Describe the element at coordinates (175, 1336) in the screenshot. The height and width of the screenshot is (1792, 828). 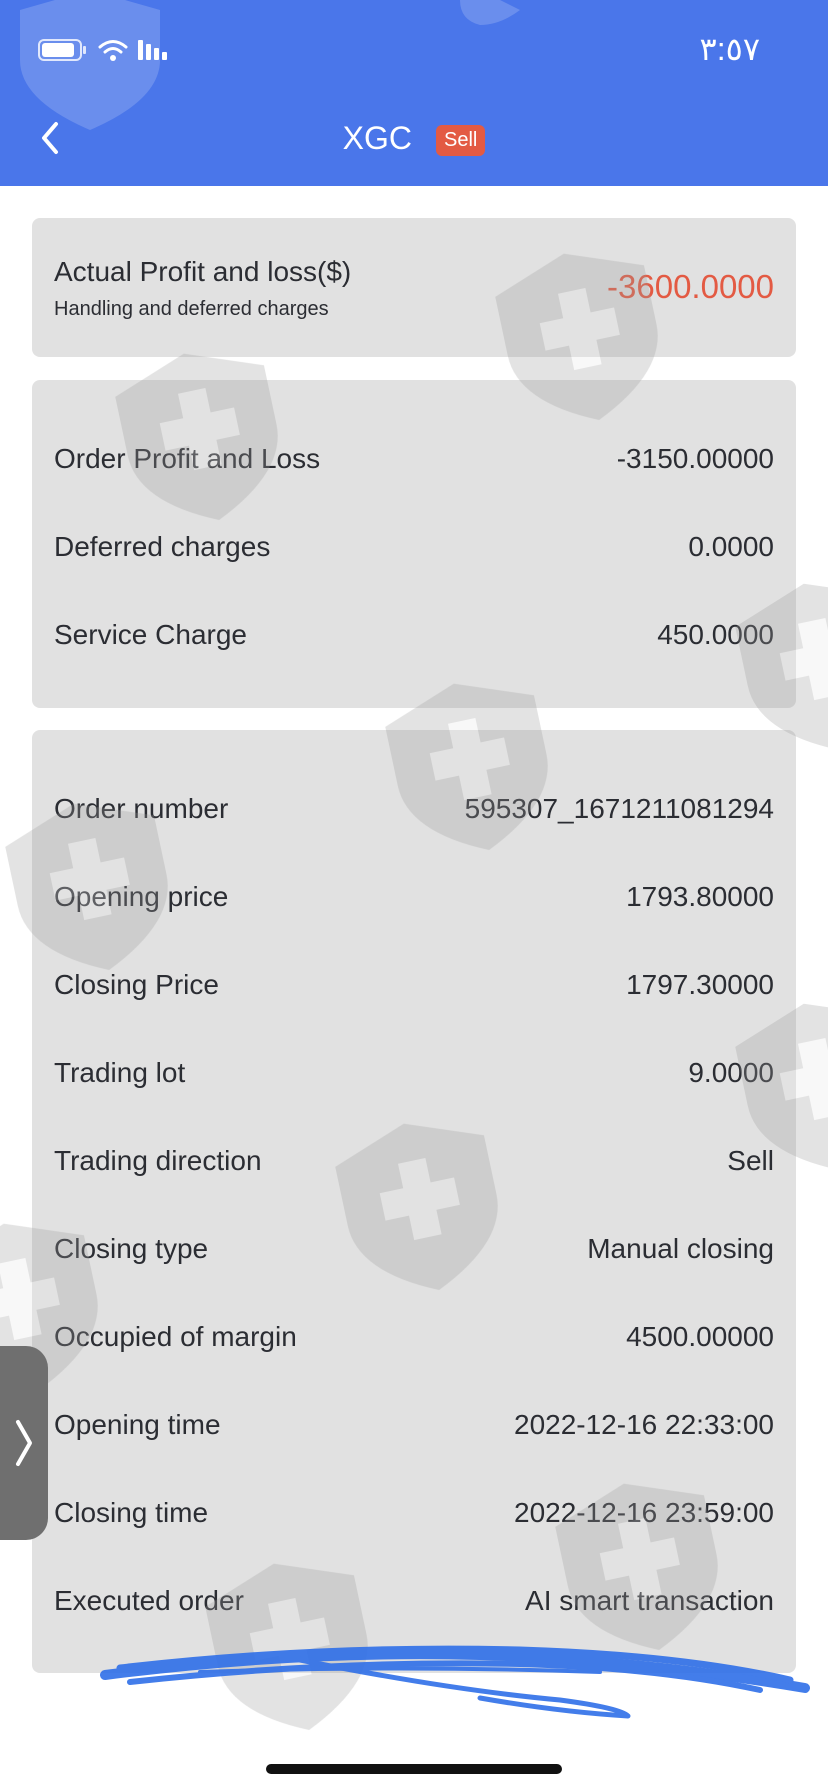
I see `row-label: Occupied of margin` at that location.